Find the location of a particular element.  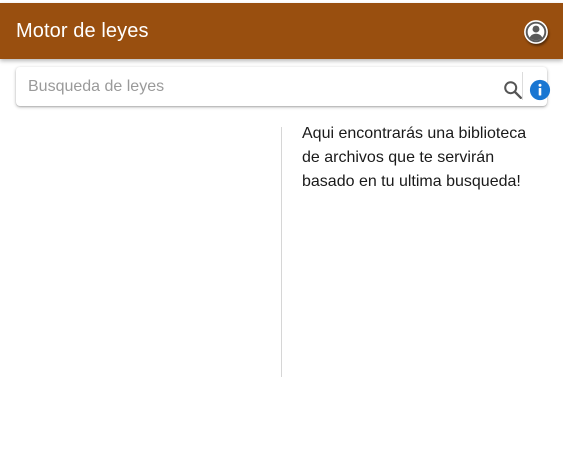

app-title: Motor de leyes is located at coordinates (82, 30).